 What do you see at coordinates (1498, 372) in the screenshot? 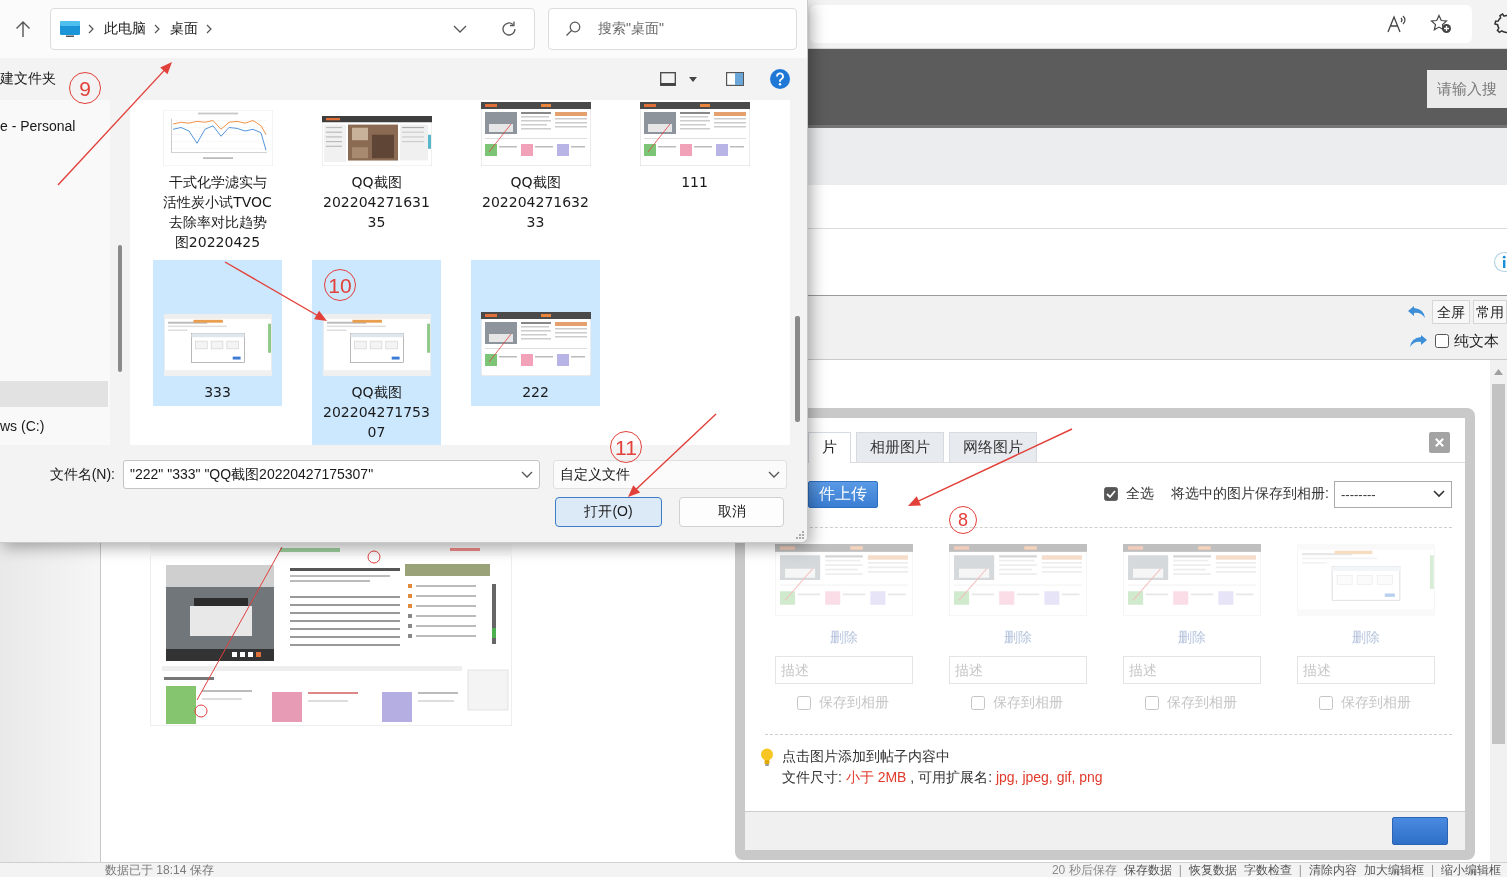
I see `scroll-up-icon` at bounding box center [1498, 372].